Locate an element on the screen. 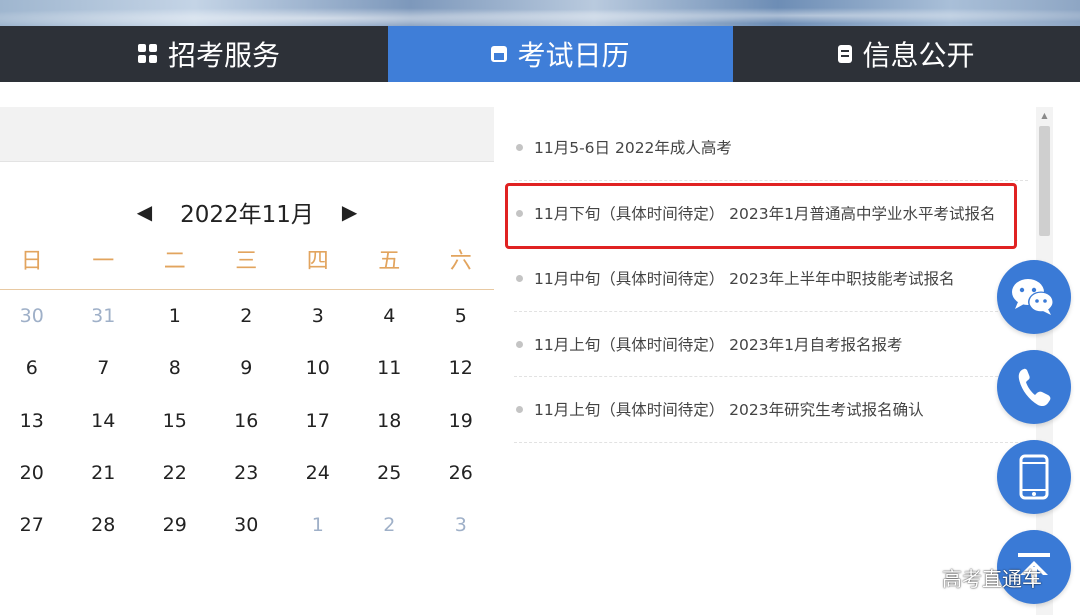 The image size is (1080, 615). main-nav: 招考服务 考试日历 信息公开 is located at coordinates (540, 54).